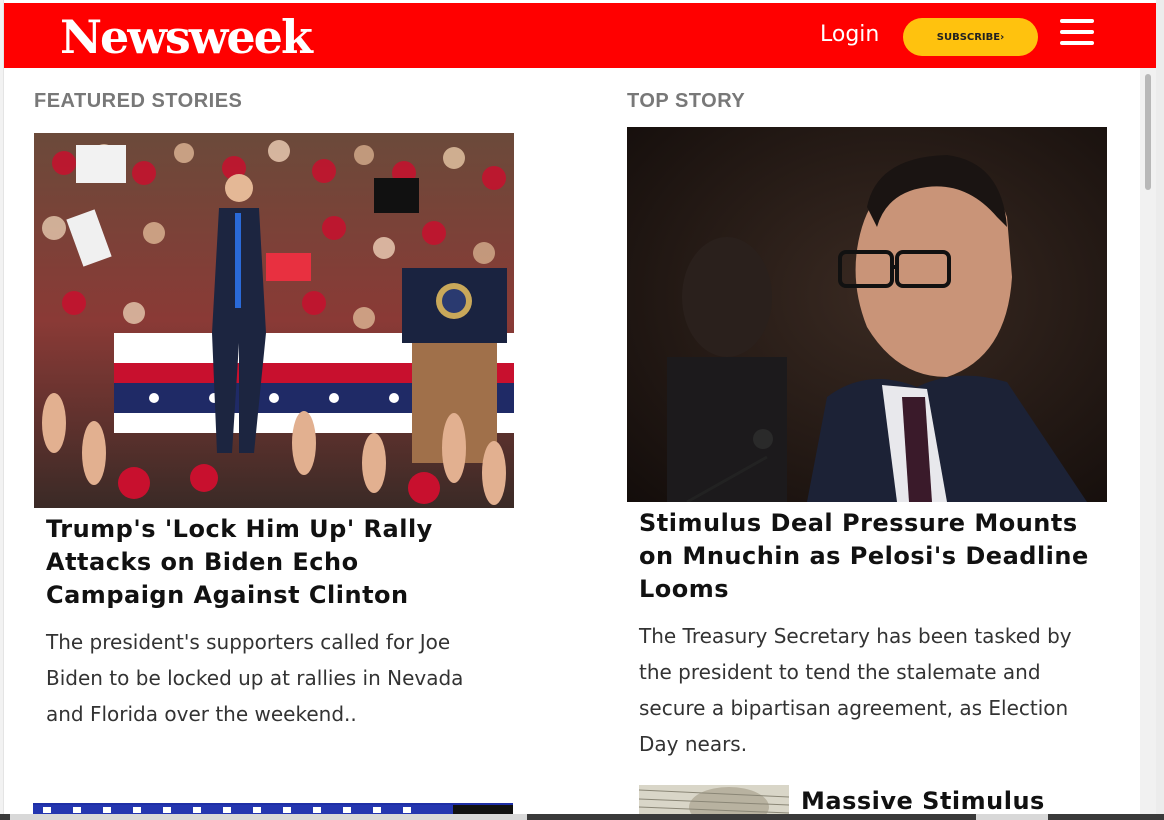 This screenshot has width=1164, height=820. I want to click on login-link: Login, so click(849, 35).